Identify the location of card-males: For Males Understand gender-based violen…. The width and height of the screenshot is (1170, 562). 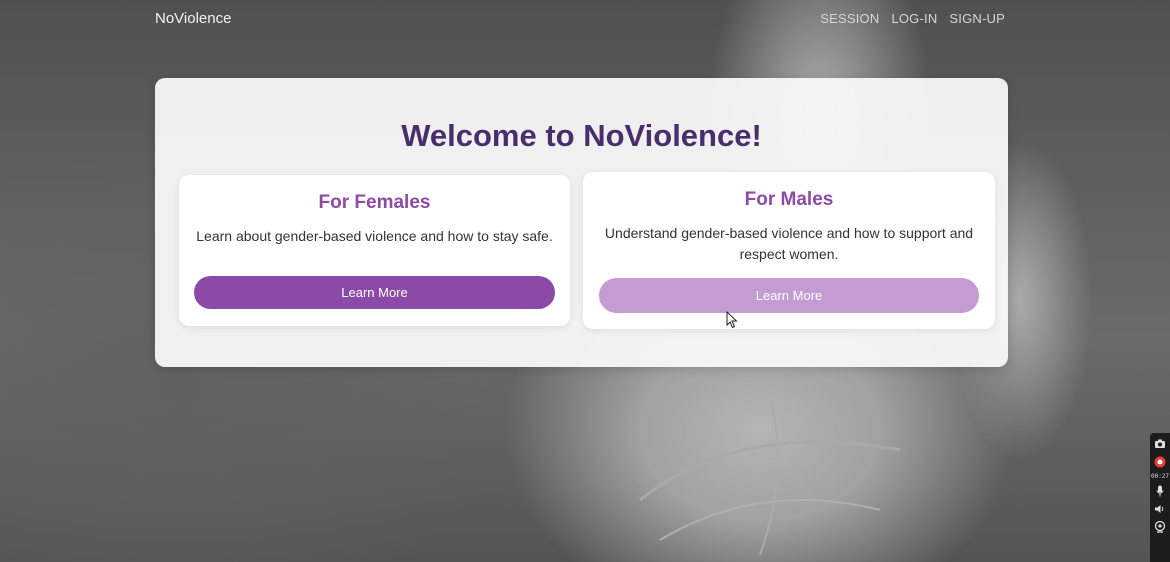
(789, 250).